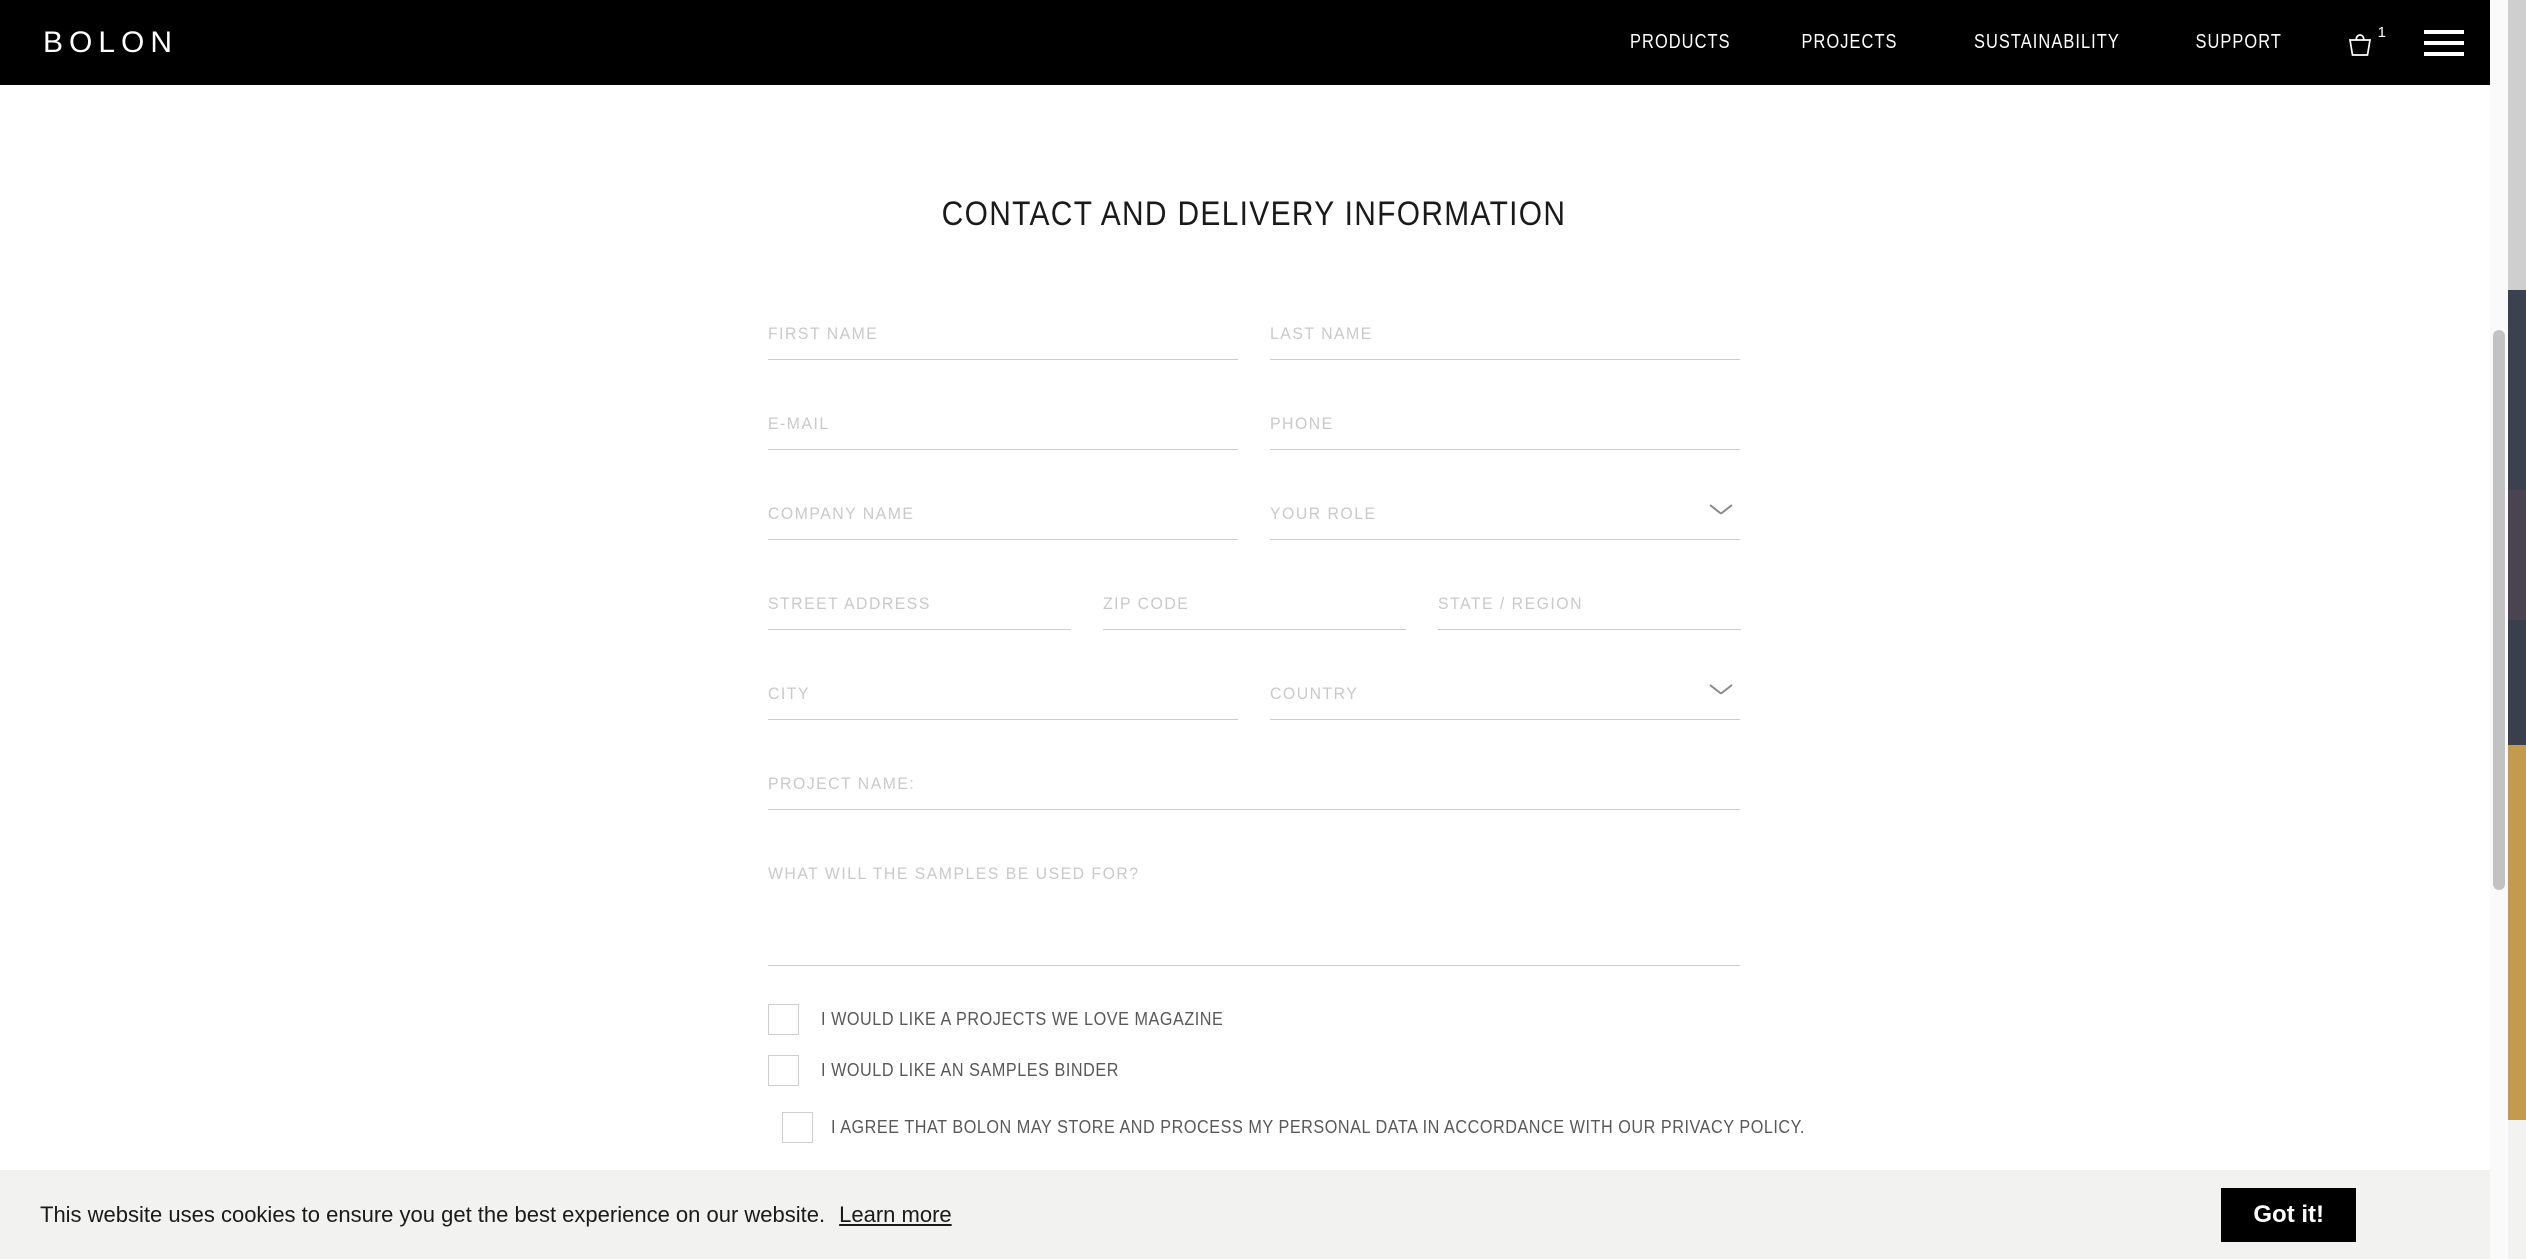 The height and width of the screenshot is (1259, 2526). What do you see at coordinates (1003, 539) in the screenshot?
I see `company-name-underline` at bounding box center [1003, 539].